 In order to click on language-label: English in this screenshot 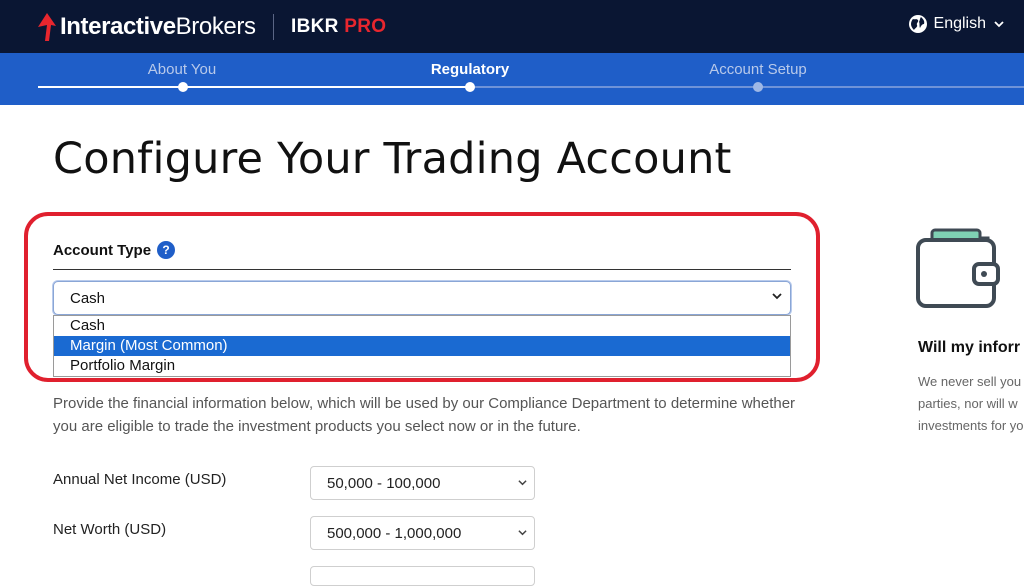, I will do `click(959, 23)`.